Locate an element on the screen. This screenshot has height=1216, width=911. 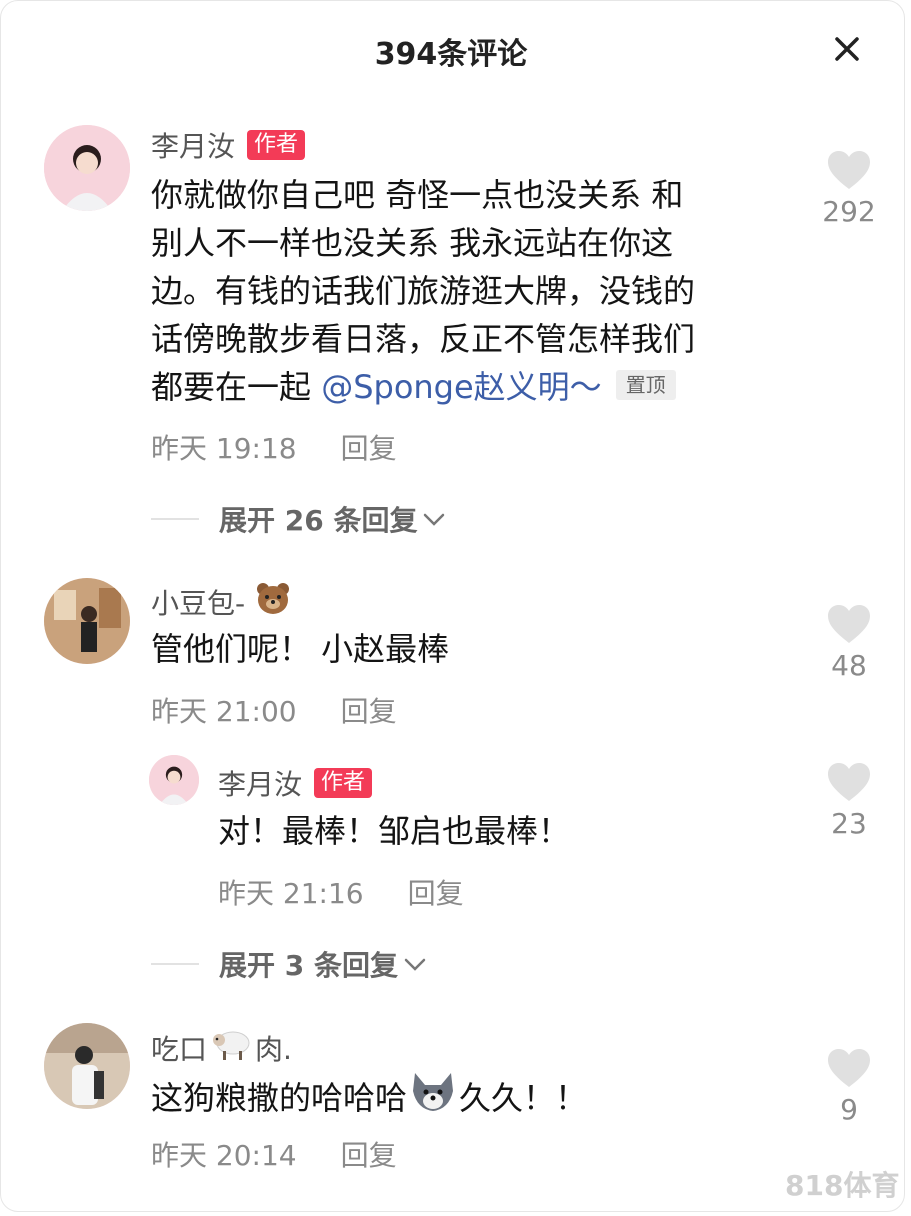
expand-replies-button: 展开 26 条回复 is located at coordinates (299, 519).